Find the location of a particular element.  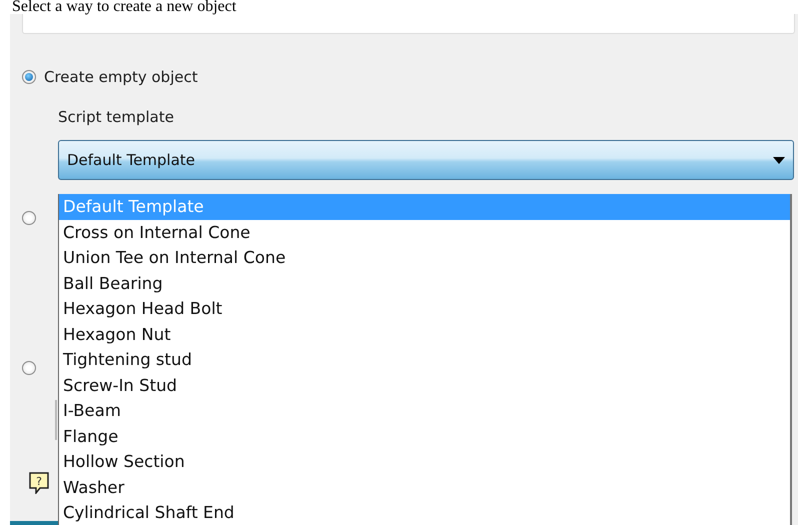

template-dropdown: Default Template is located at coordinates (426, 160).